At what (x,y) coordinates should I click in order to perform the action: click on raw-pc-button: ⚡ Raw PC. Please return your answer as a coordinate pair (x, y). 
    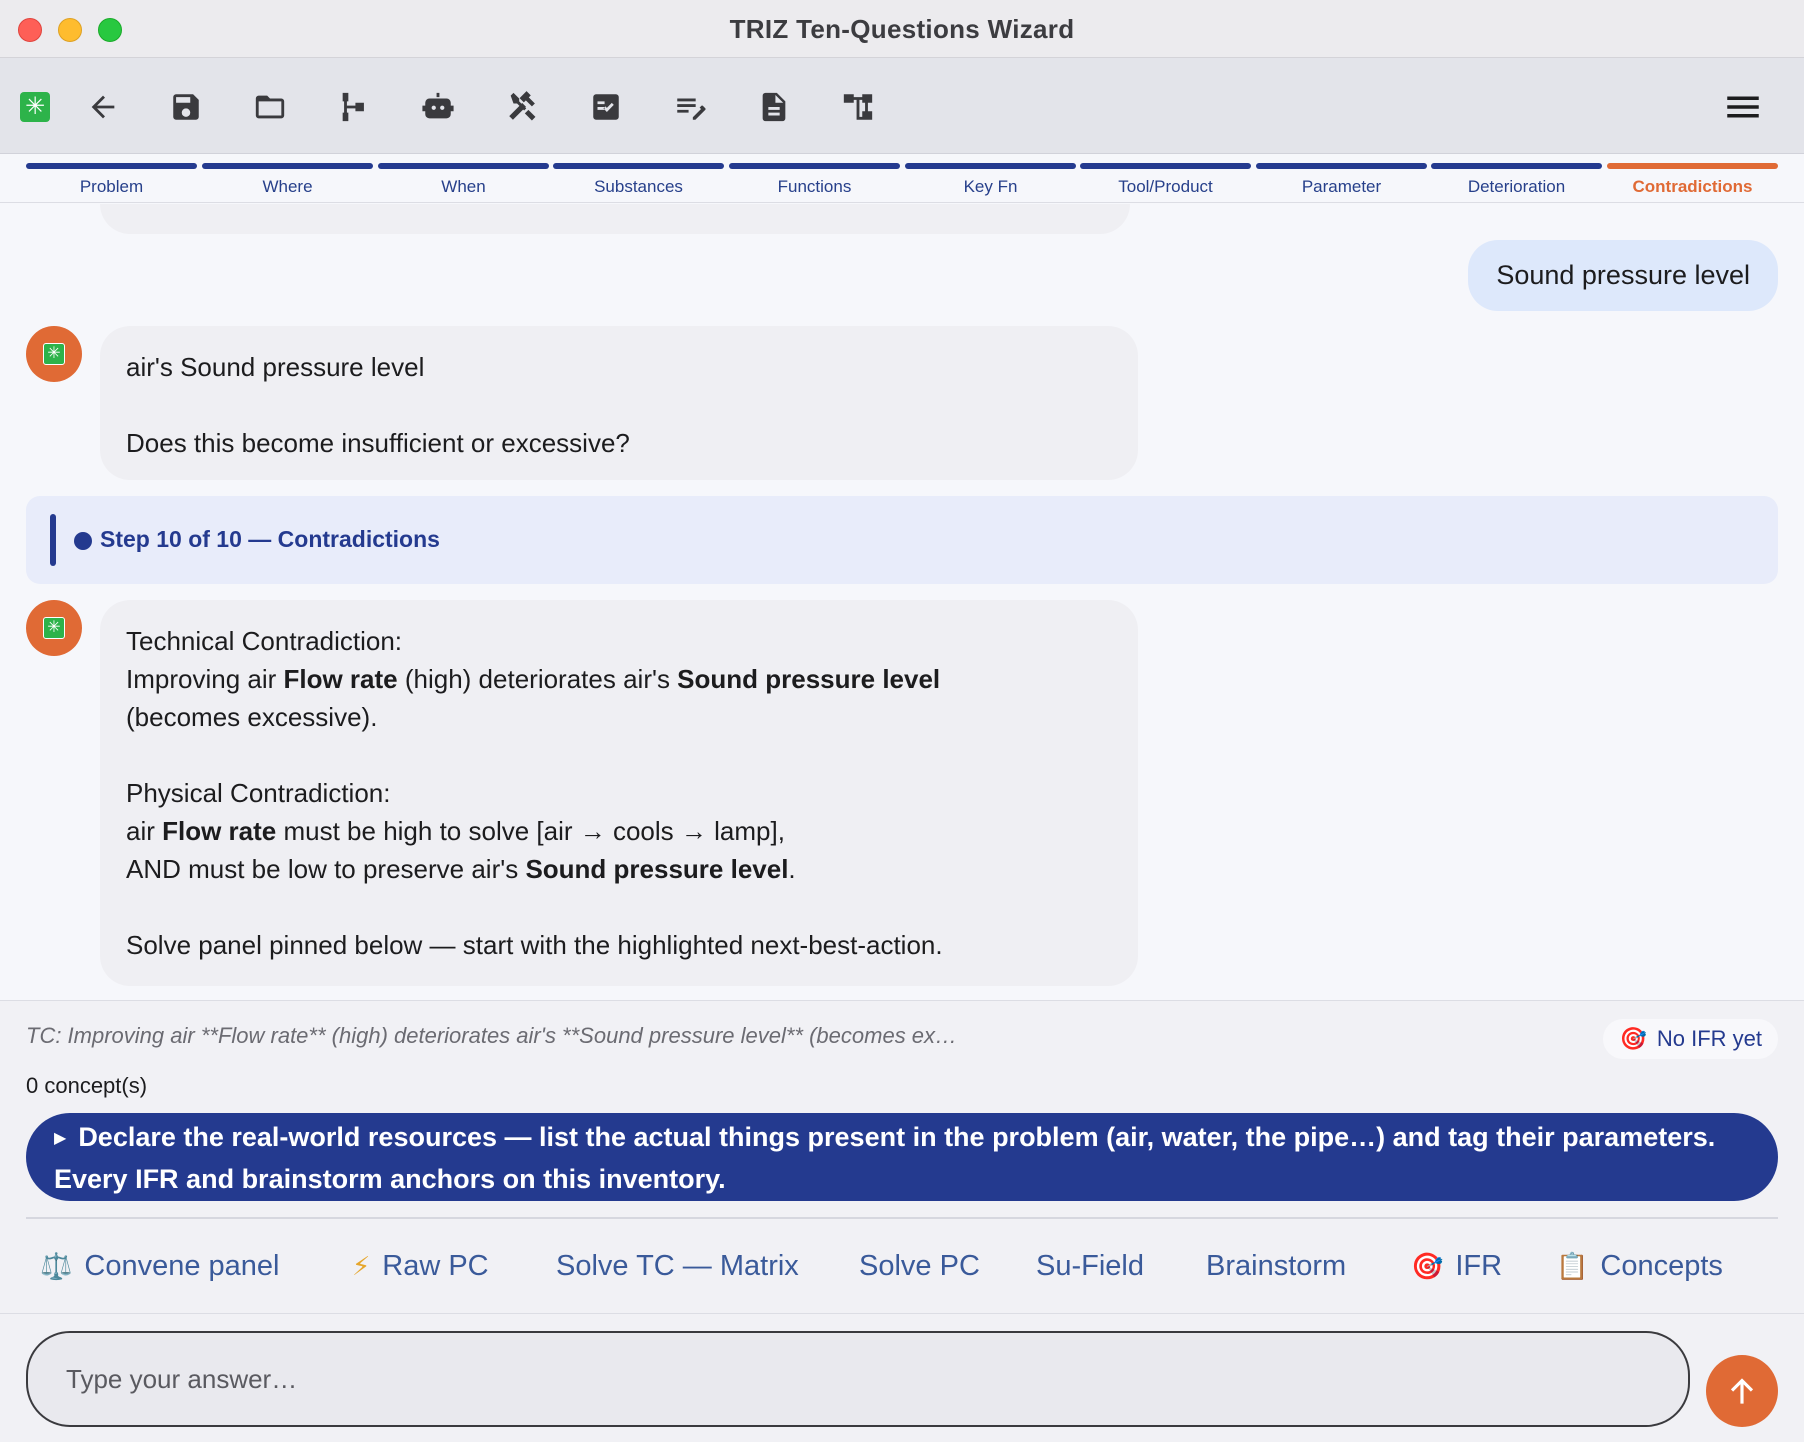
    Looking at the image, I should click on (420, 1266).